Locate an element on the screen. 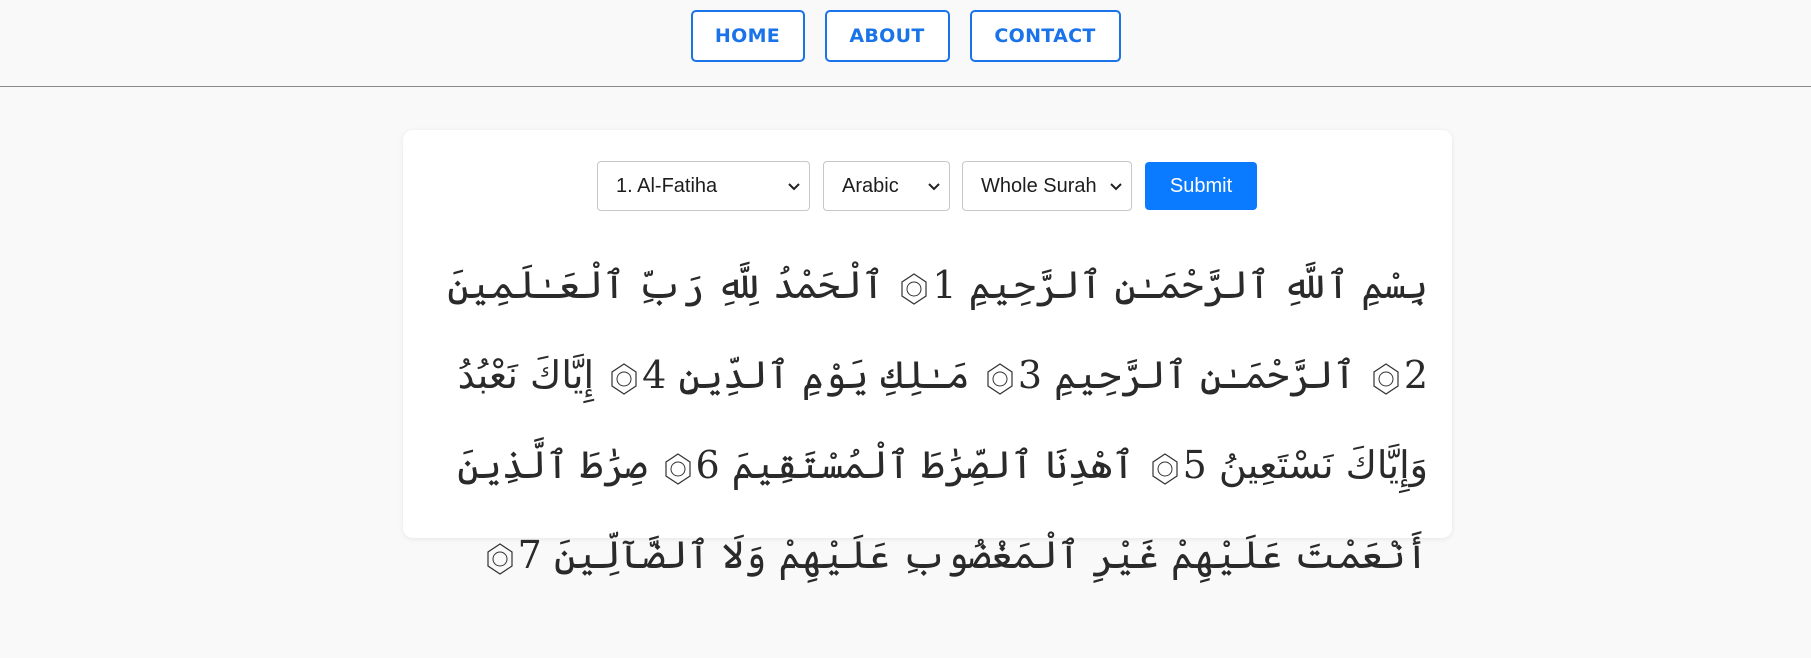  submit-button: Submit is located at coordinates (1201, 186).